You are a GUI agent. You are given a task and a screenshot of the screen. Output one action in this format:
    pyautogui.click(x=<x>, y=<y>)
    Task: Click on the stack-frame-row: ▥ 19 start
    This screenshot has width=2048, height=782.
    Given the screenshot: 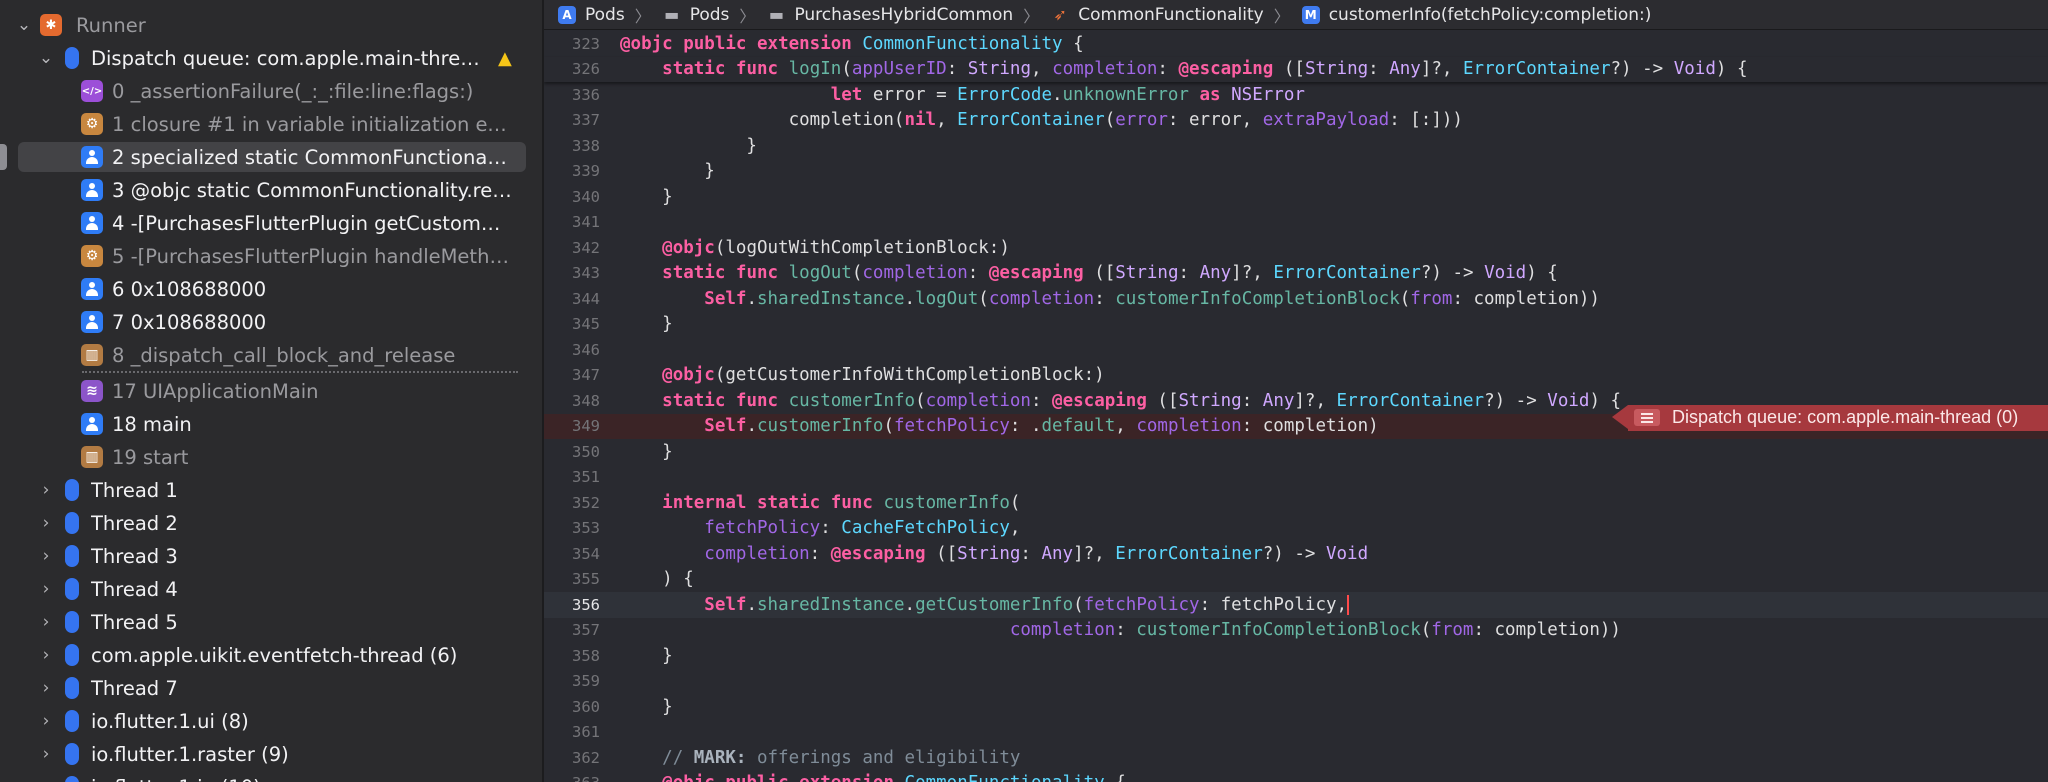 What is the action you would take?
    pyautogui.click(x=271, y=457)
    